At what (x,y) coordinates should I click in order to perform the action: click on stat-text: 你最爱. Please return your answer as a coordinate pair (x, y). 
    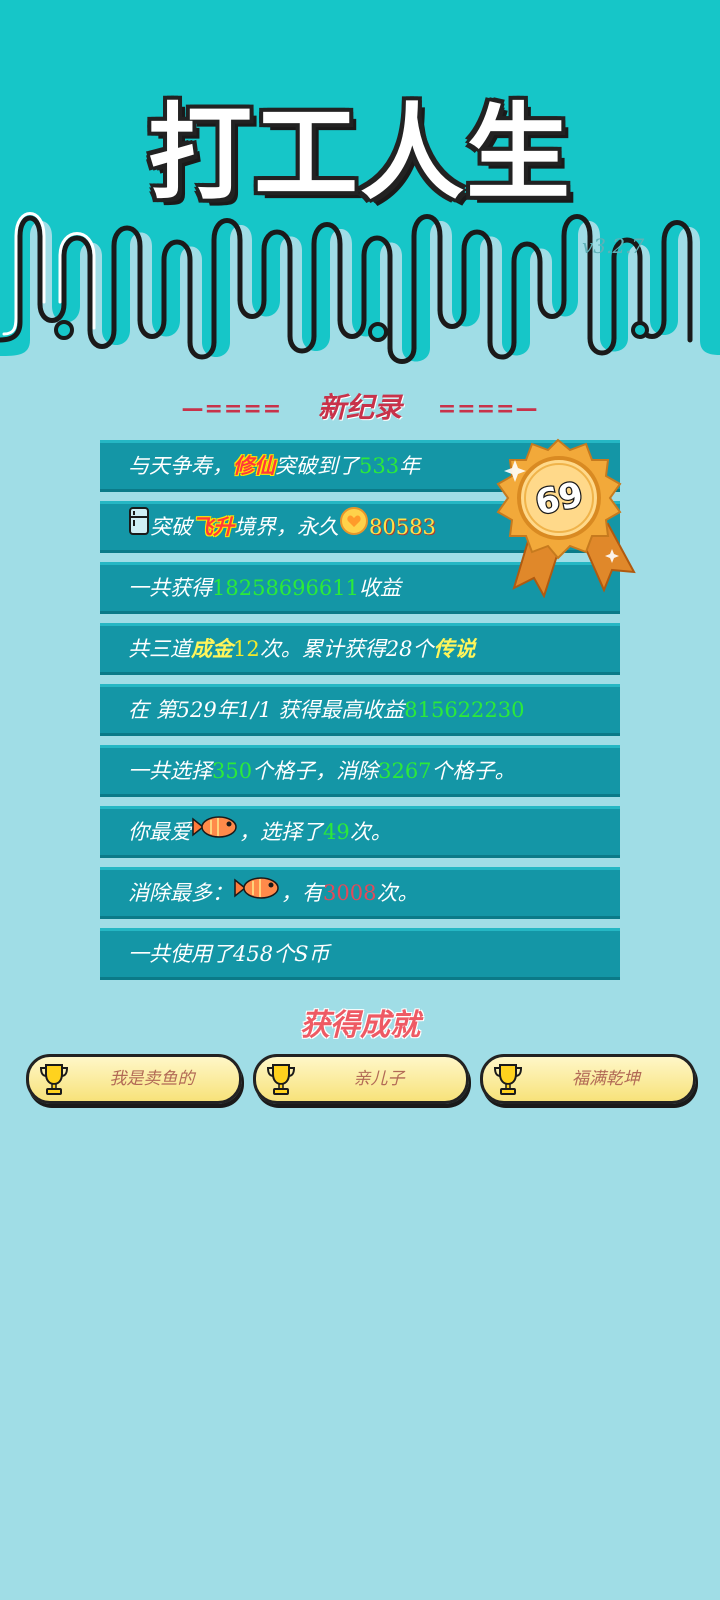
    Looking at the image, I should click on (159, 832).